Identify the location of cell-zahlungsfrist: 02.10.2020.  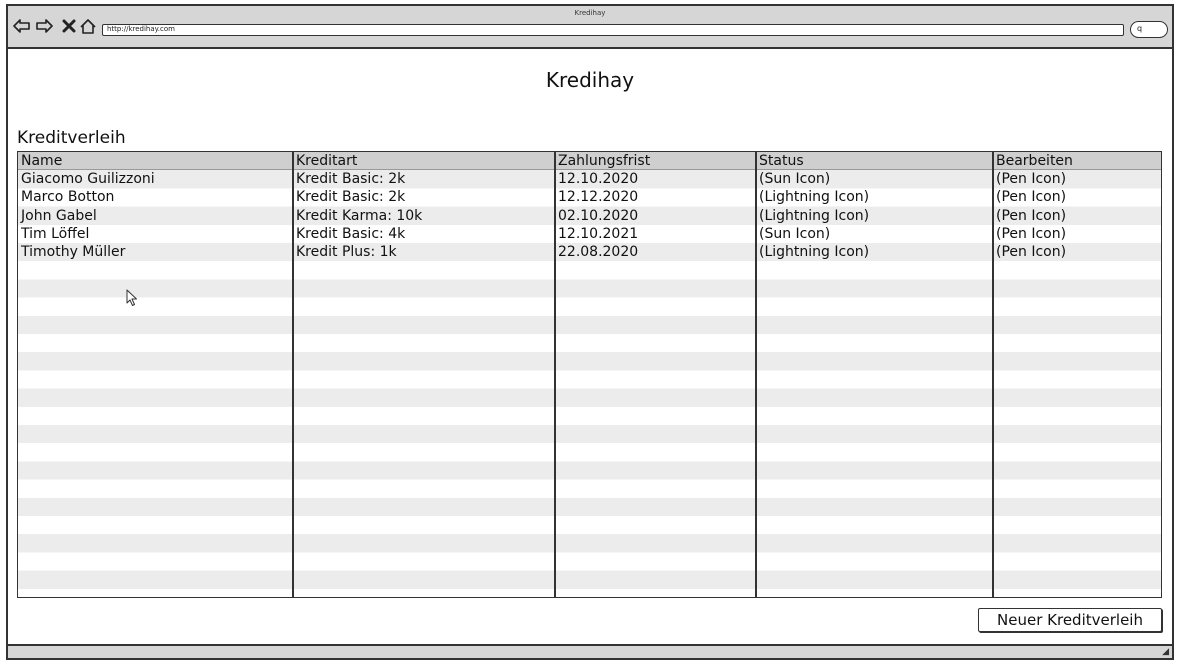
(598, 215).